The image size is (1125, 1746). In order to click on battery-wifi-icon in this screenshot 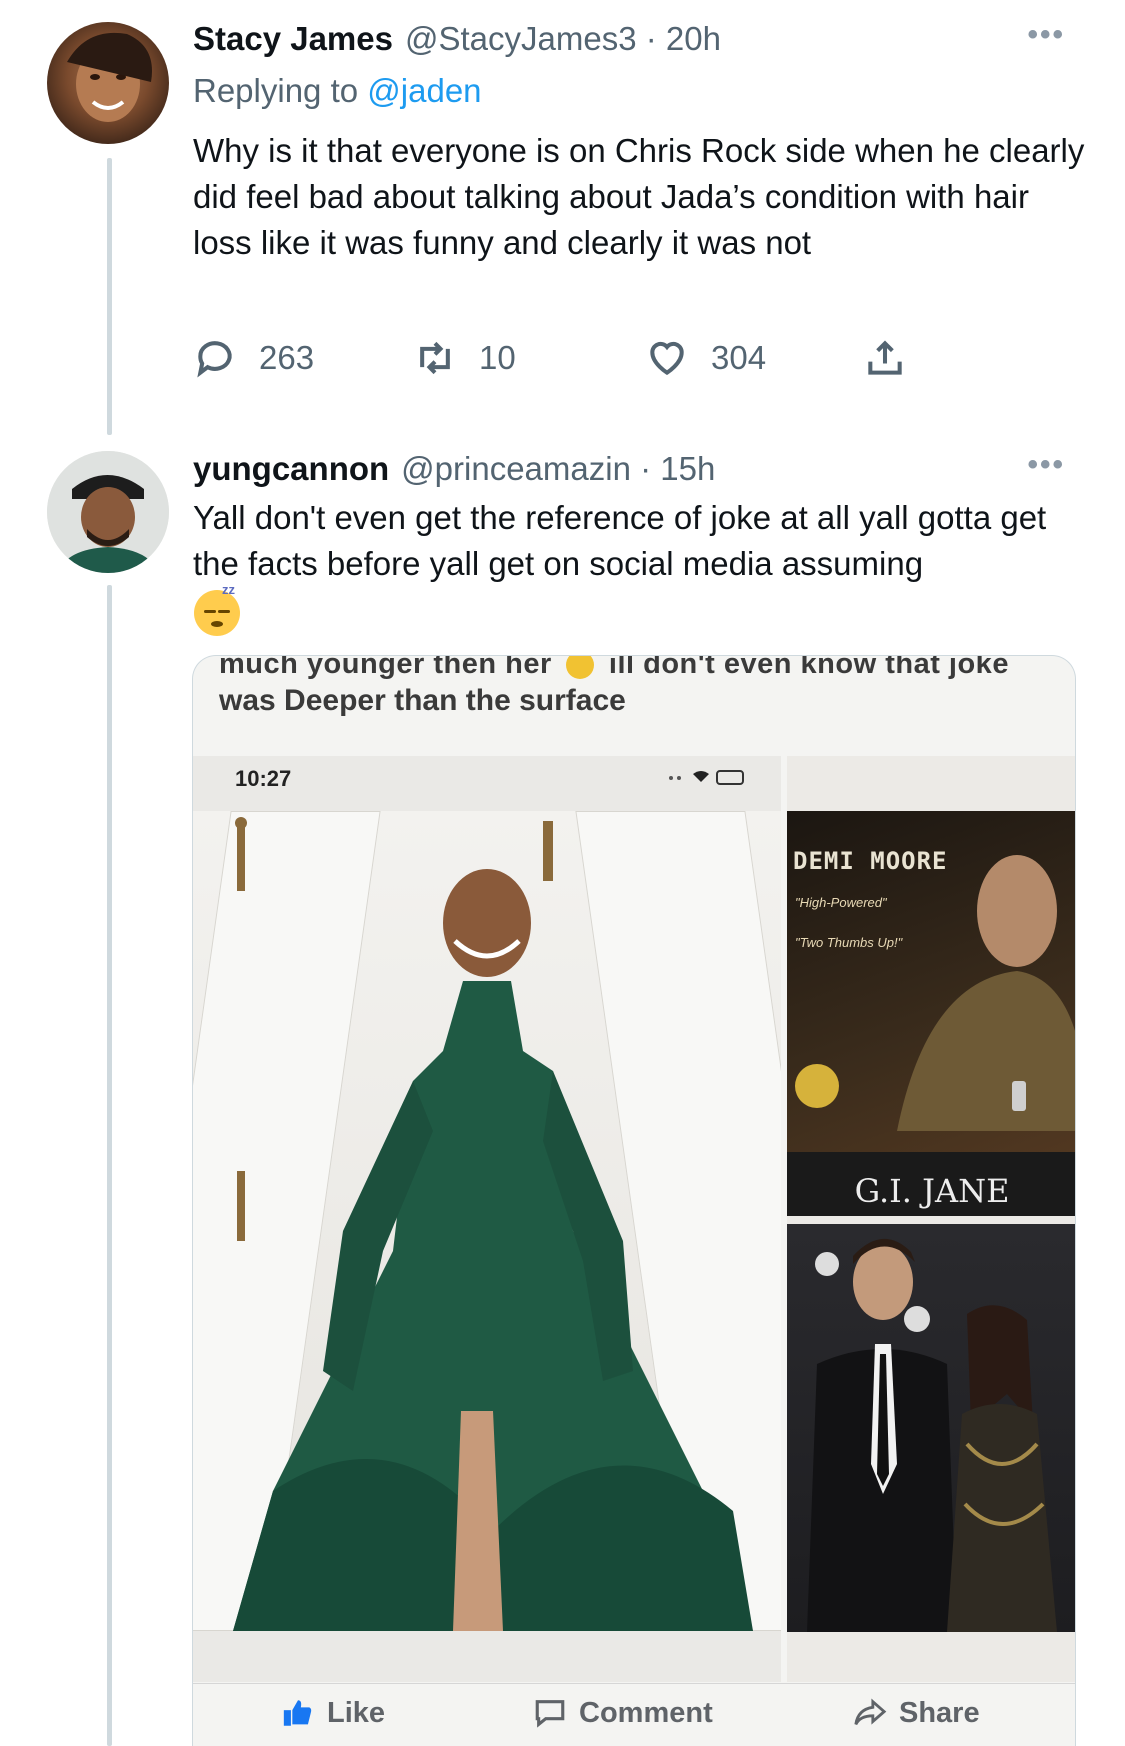, I will do `click(706, 777)`.